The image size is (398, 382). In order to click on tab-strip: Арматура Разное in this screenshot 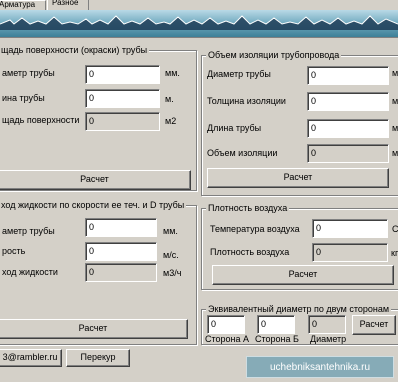, I will do `click(199, 5)`.